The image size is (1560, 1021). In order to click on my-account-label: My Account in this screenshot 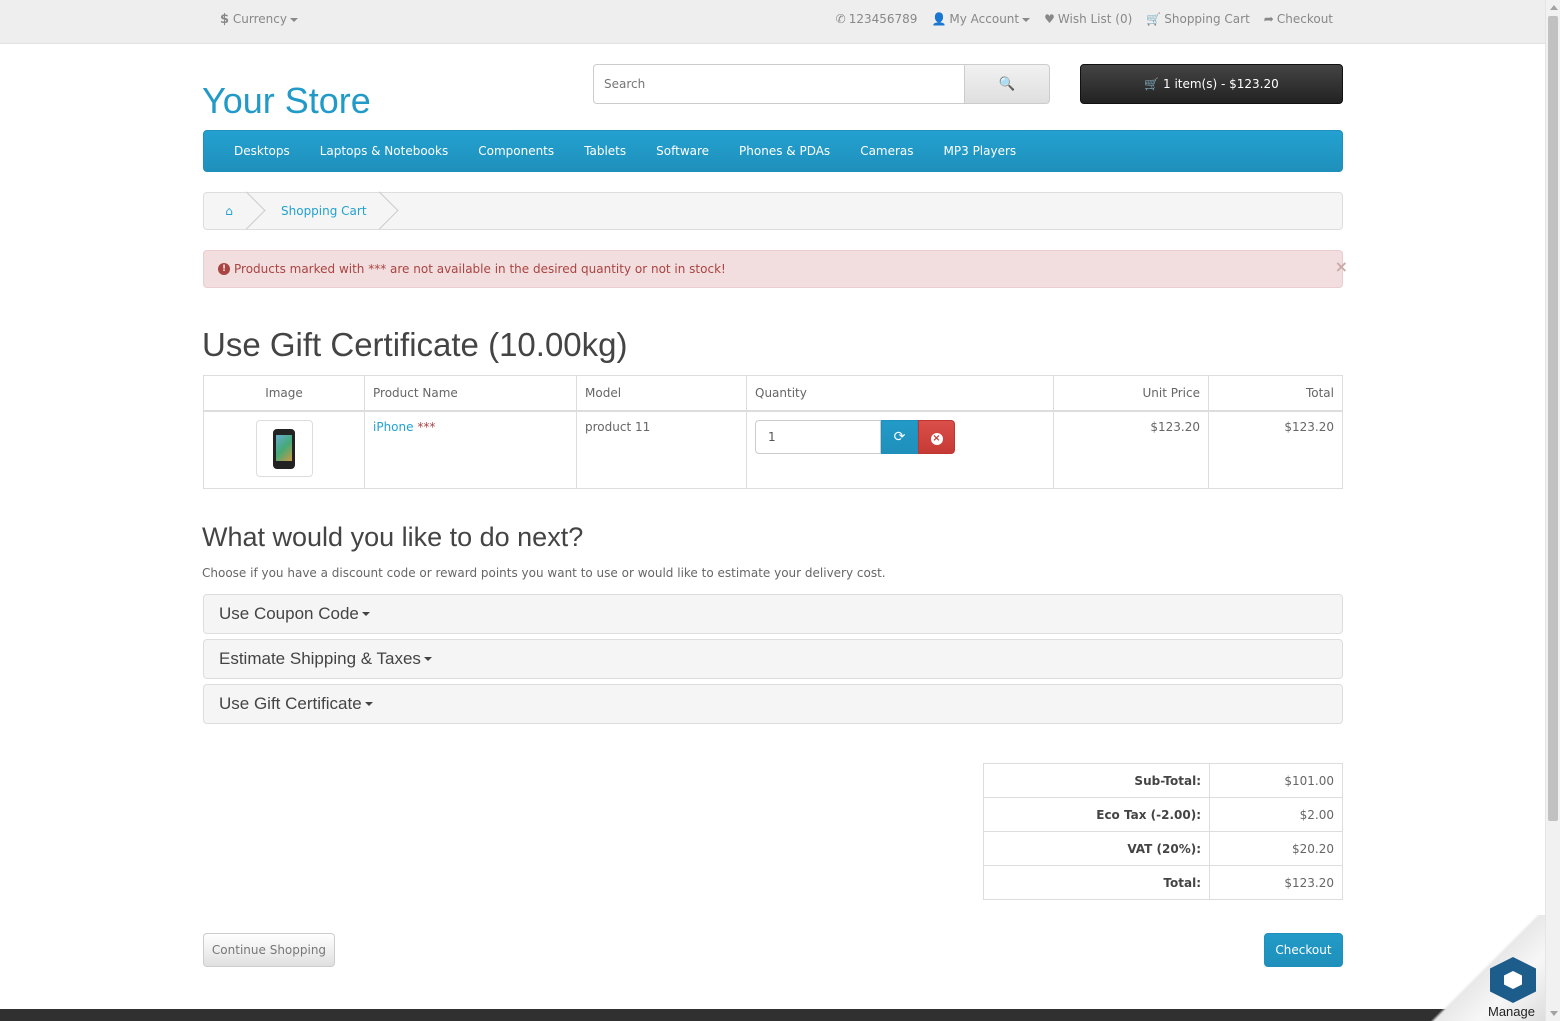, I will do `click(984, 19)`.